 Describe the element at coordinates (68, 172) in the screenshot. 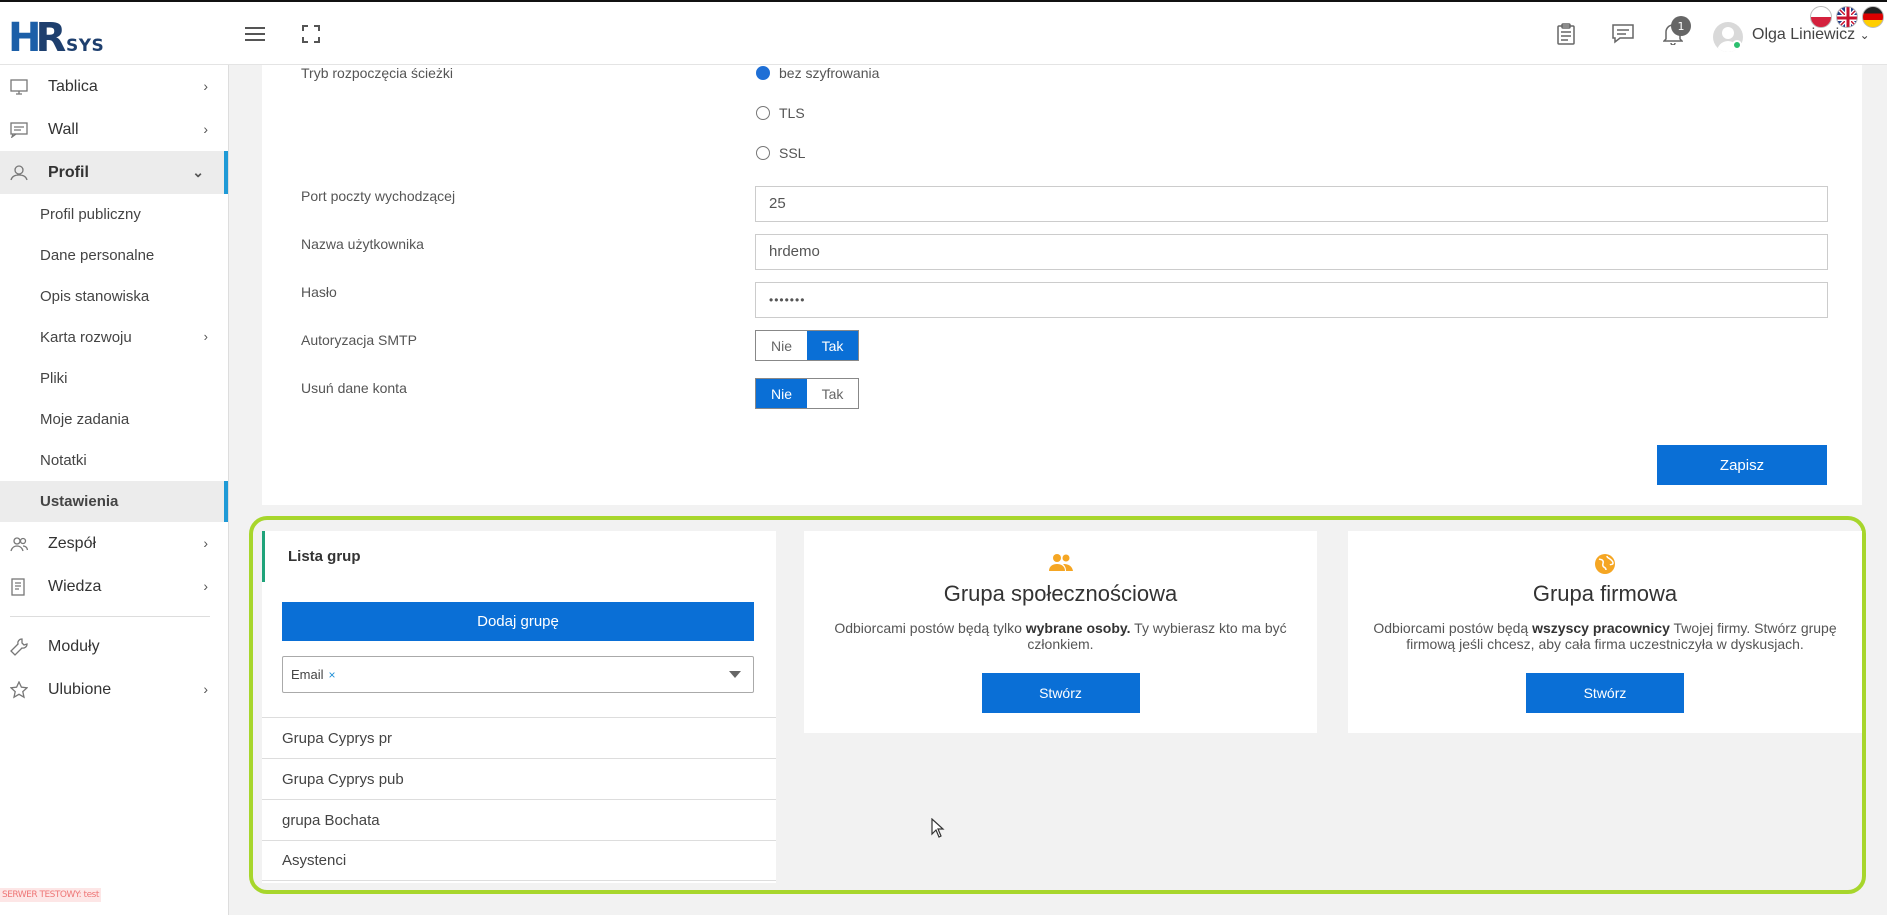

I see `sidebar-item-label: Profil` at that location.